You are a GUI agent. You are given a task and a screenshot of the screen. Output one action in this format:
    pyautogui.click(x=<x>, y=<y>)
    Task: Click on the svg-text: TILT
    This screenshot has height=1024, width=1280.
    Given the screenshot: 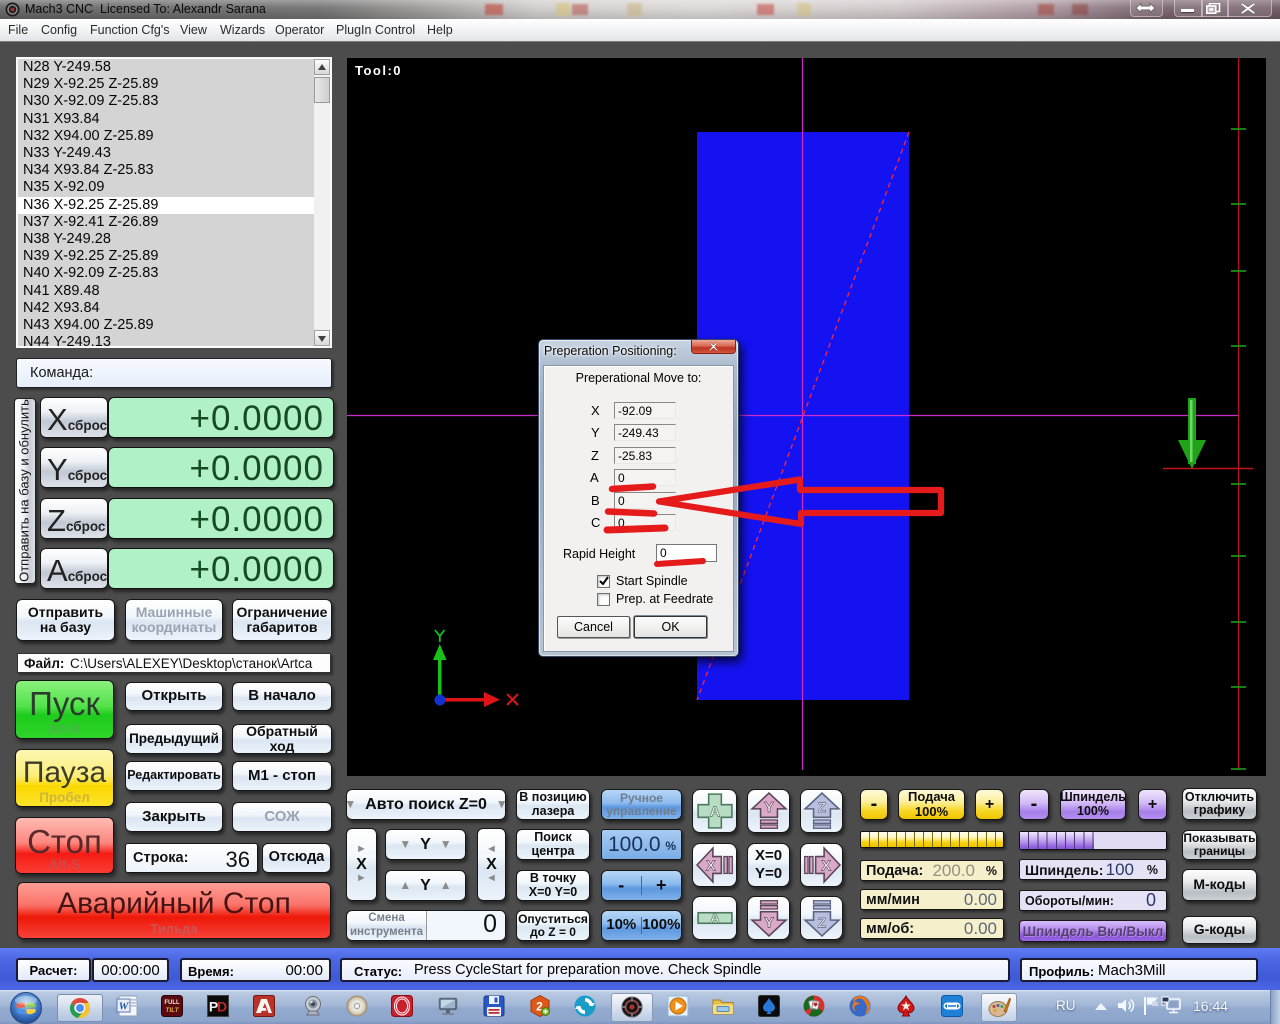 What is the action you would take?
    pyautogui.click(x=172, y=1010)
    